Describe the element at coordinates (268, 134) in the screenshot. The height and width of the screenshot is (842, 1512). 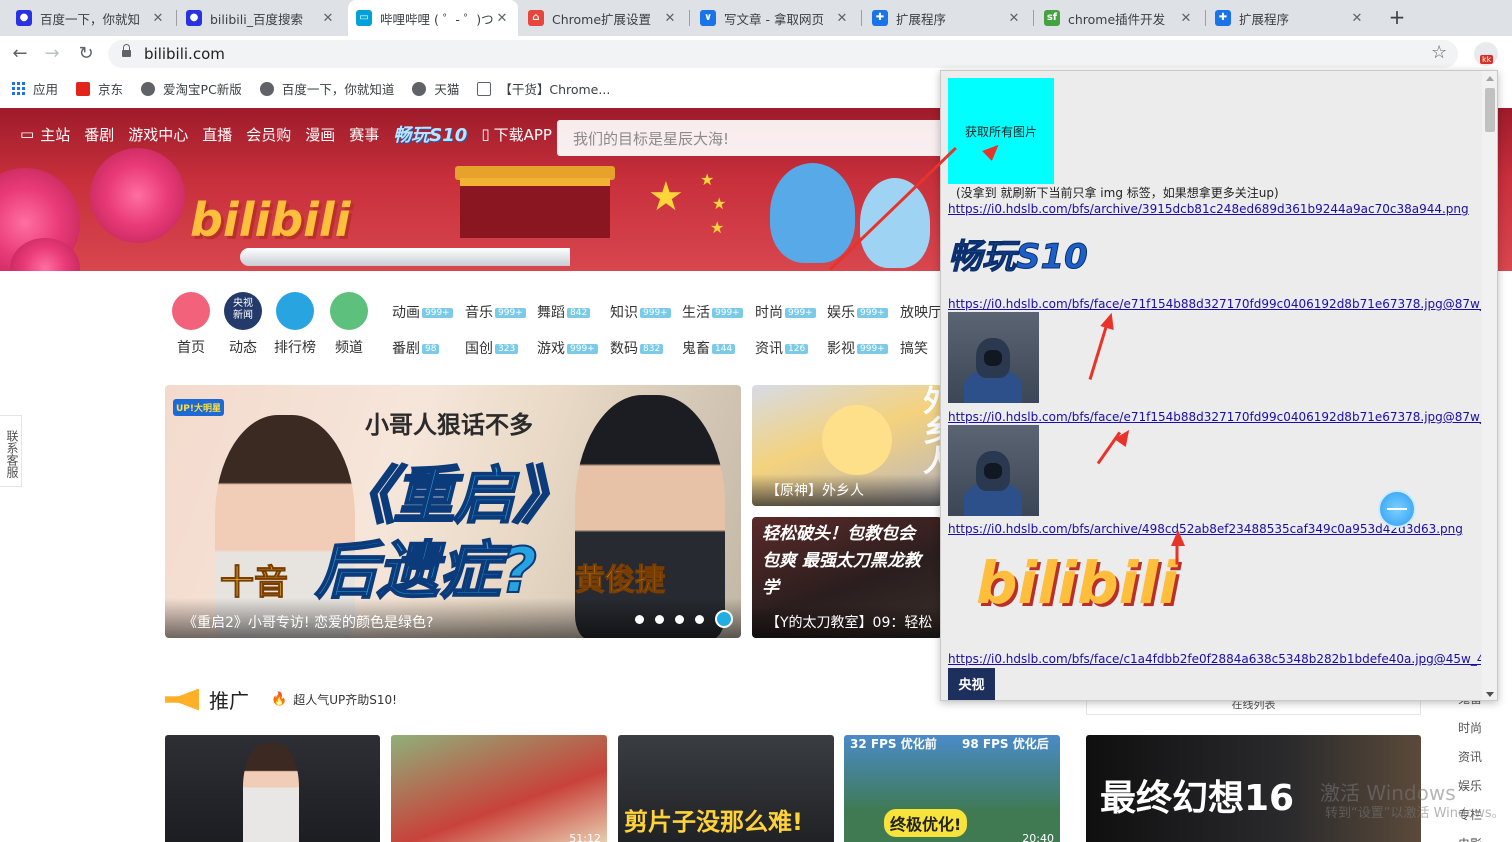
I see `nav-mall: 会员购` at that location.